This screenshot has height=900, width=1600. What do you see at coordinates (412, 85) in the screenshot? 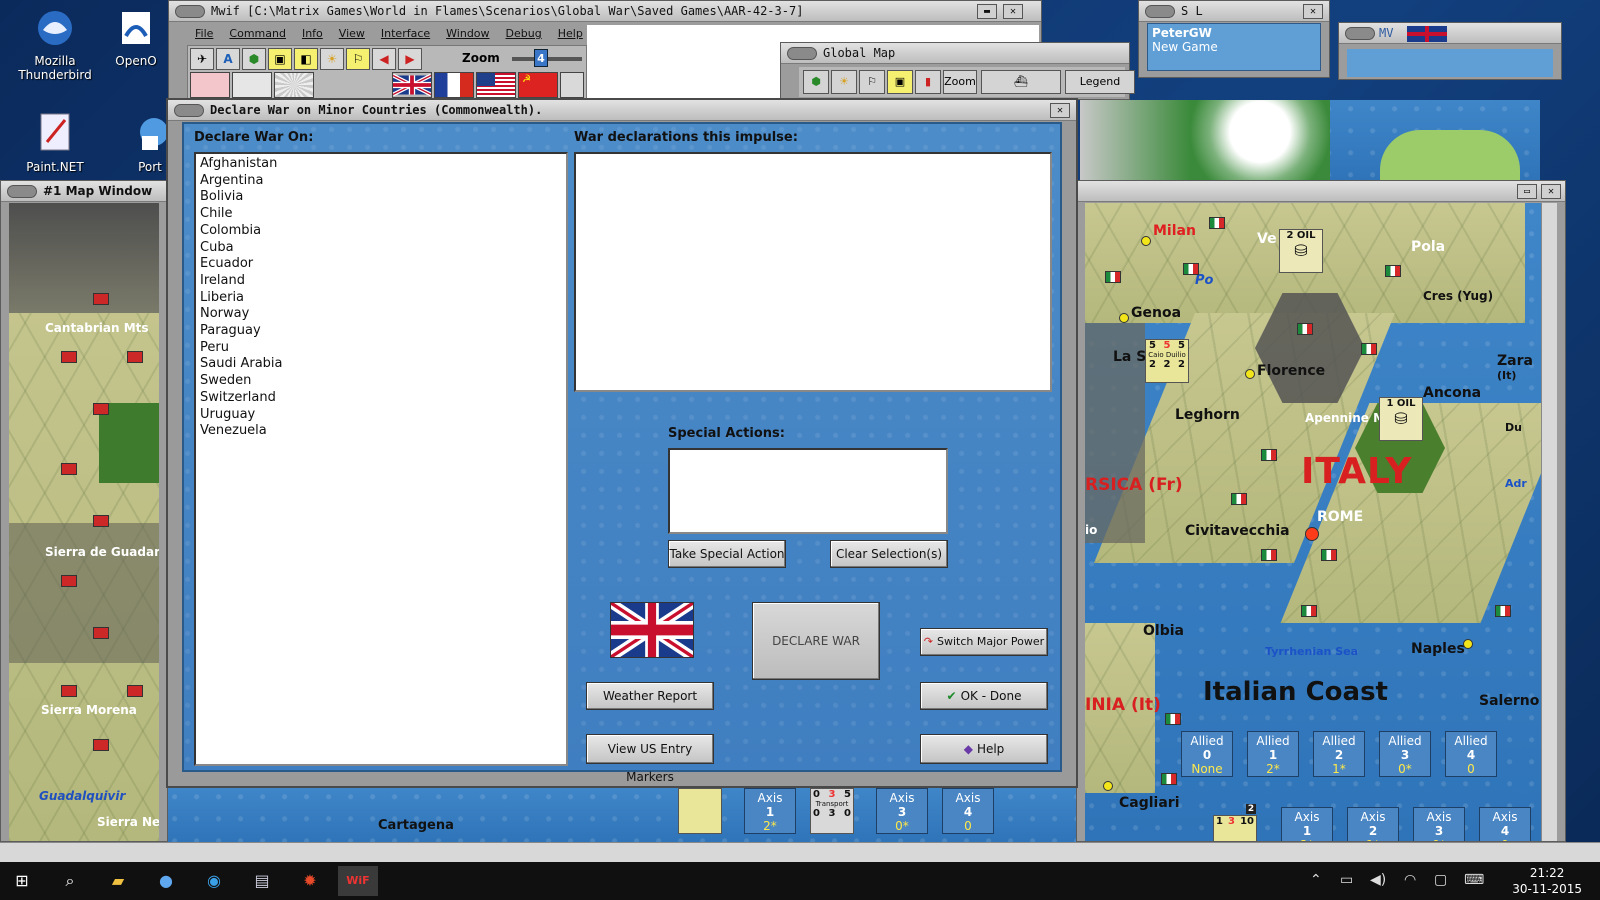
I see `uk-flag-icon` at bounding box center [412, 85].